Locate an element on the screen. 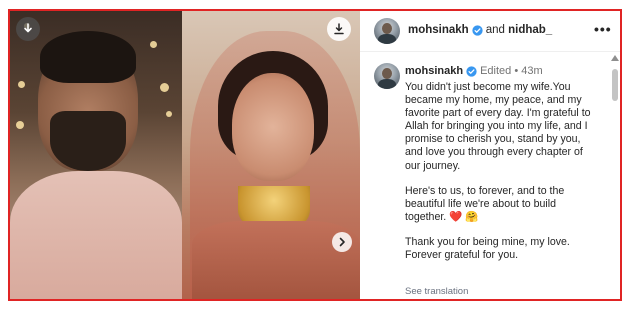  groom-beard is located at coordinates (88, 141).